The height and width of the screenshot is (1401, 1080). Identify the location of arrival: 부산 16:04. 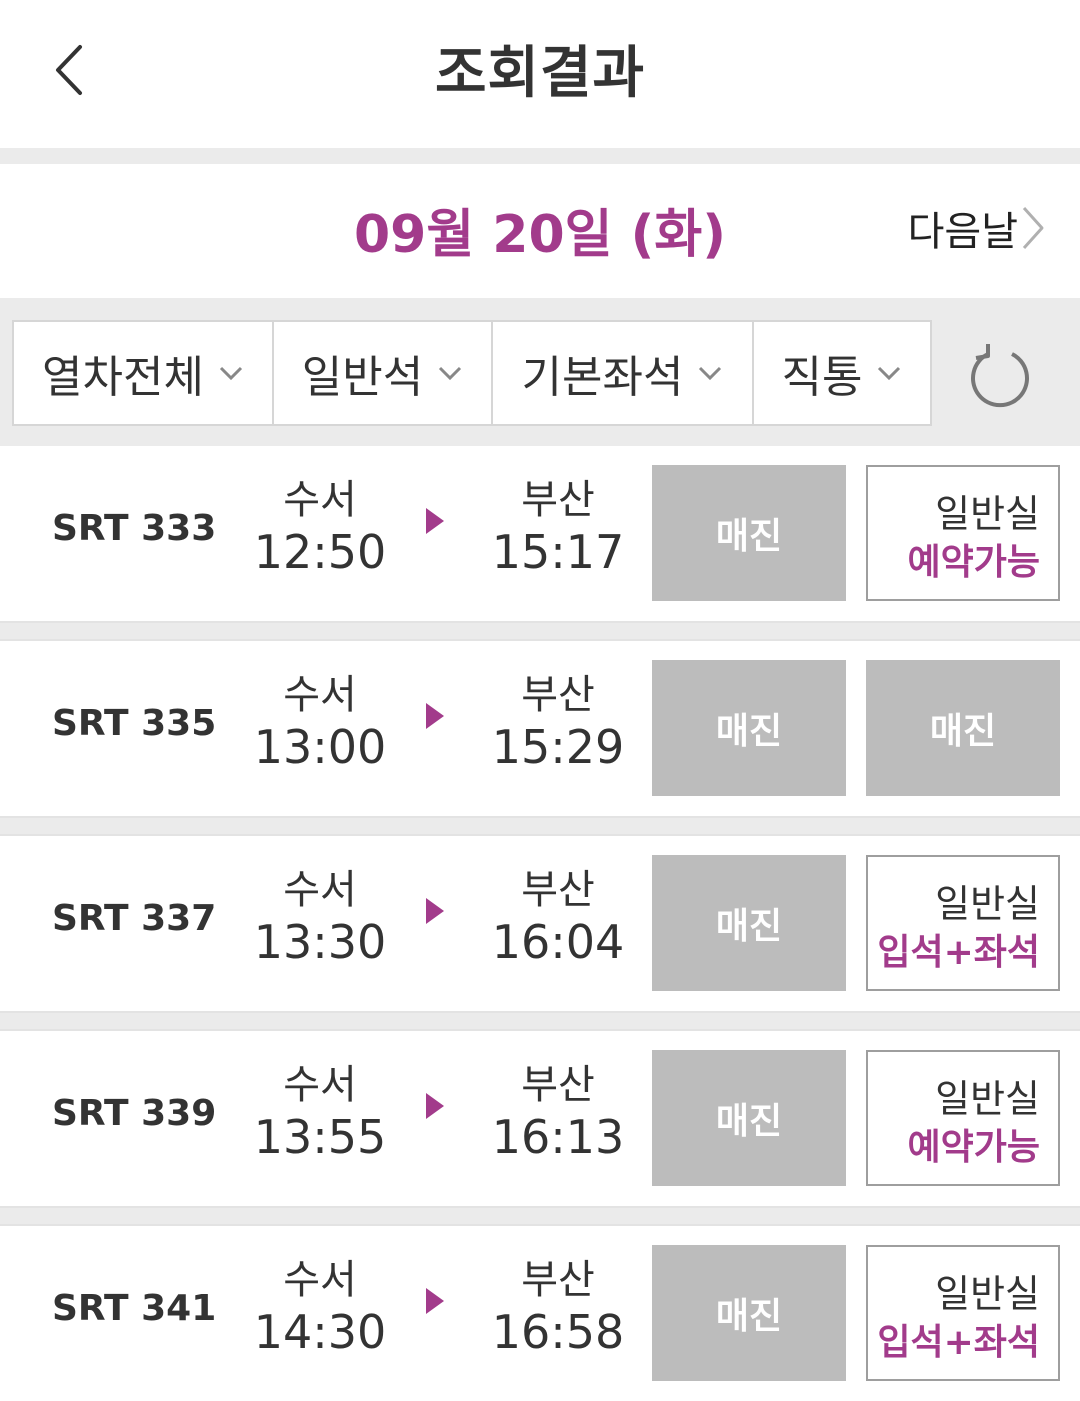
(558, 918).